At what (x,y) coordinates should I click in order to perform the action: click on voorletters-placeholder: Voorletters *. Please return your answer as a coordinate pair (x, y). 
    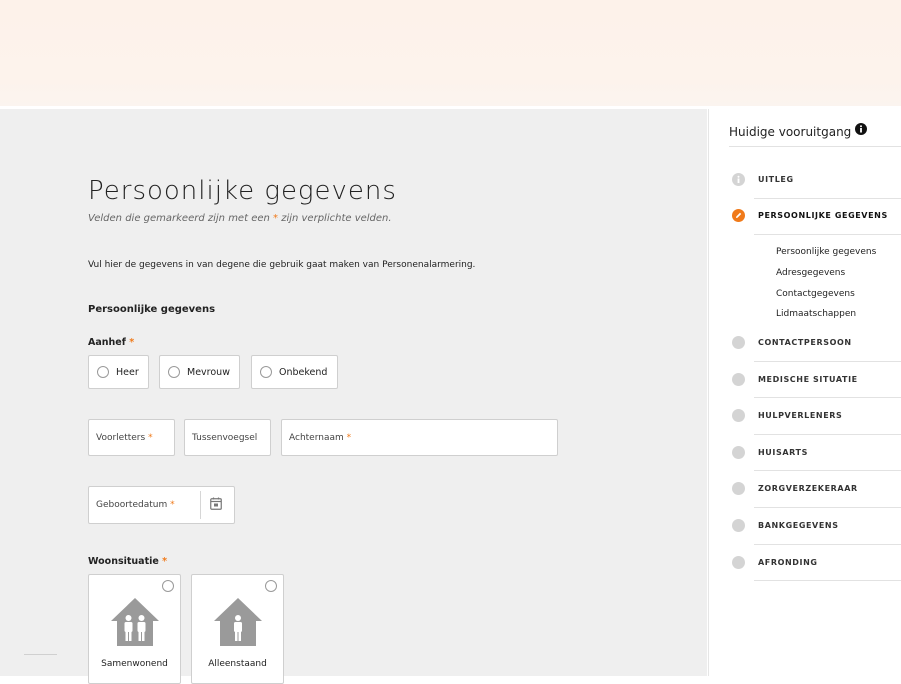
    Looking at the image, I should click on (124, 438).